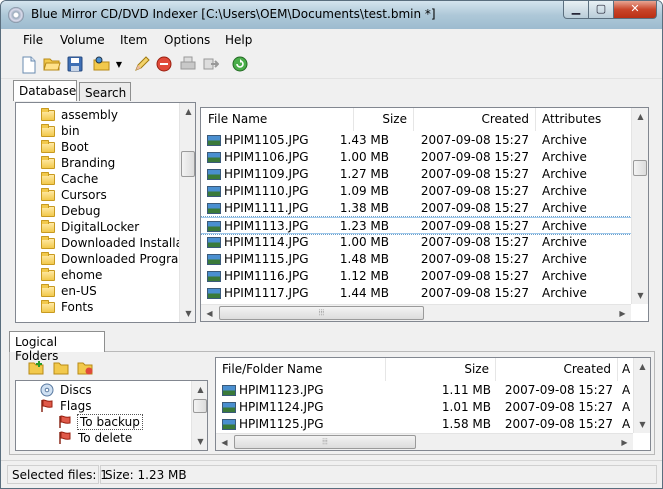  Describe the element at coordinates (211, 65) in the screenshot. I see `export-icon` at that location.